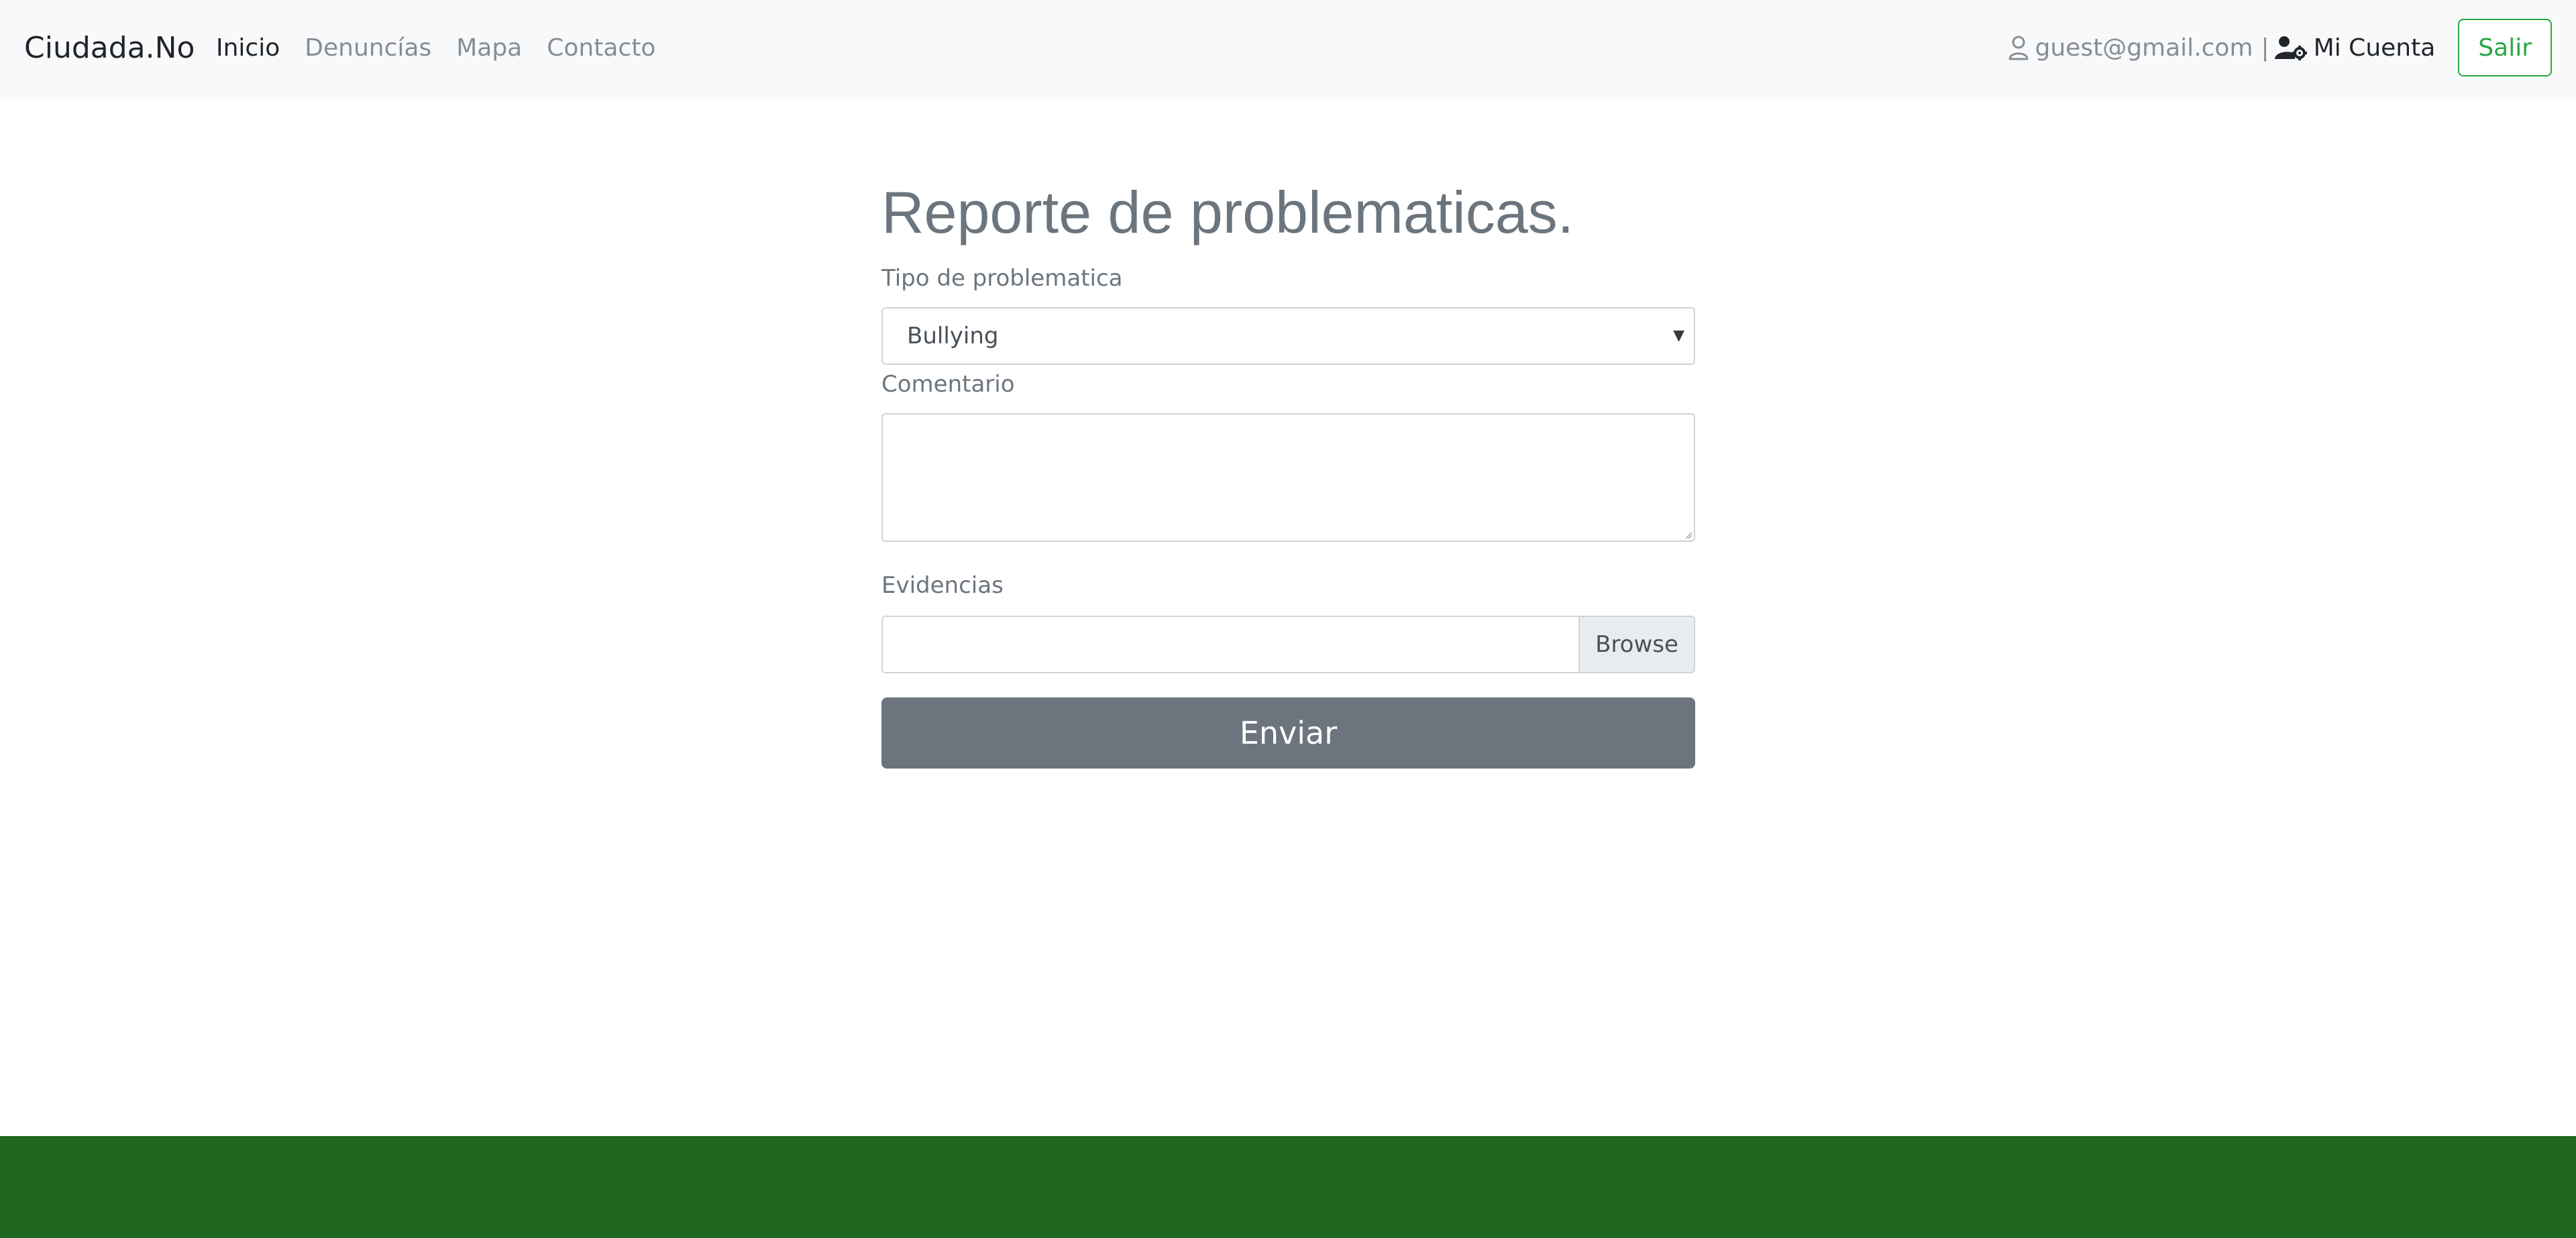 The height and width of the screenshot is (1238, 2576). Describe the element at coordinates (109, 48) in the screenshot. I see `brand-logo: Ciudada.No` at that location.